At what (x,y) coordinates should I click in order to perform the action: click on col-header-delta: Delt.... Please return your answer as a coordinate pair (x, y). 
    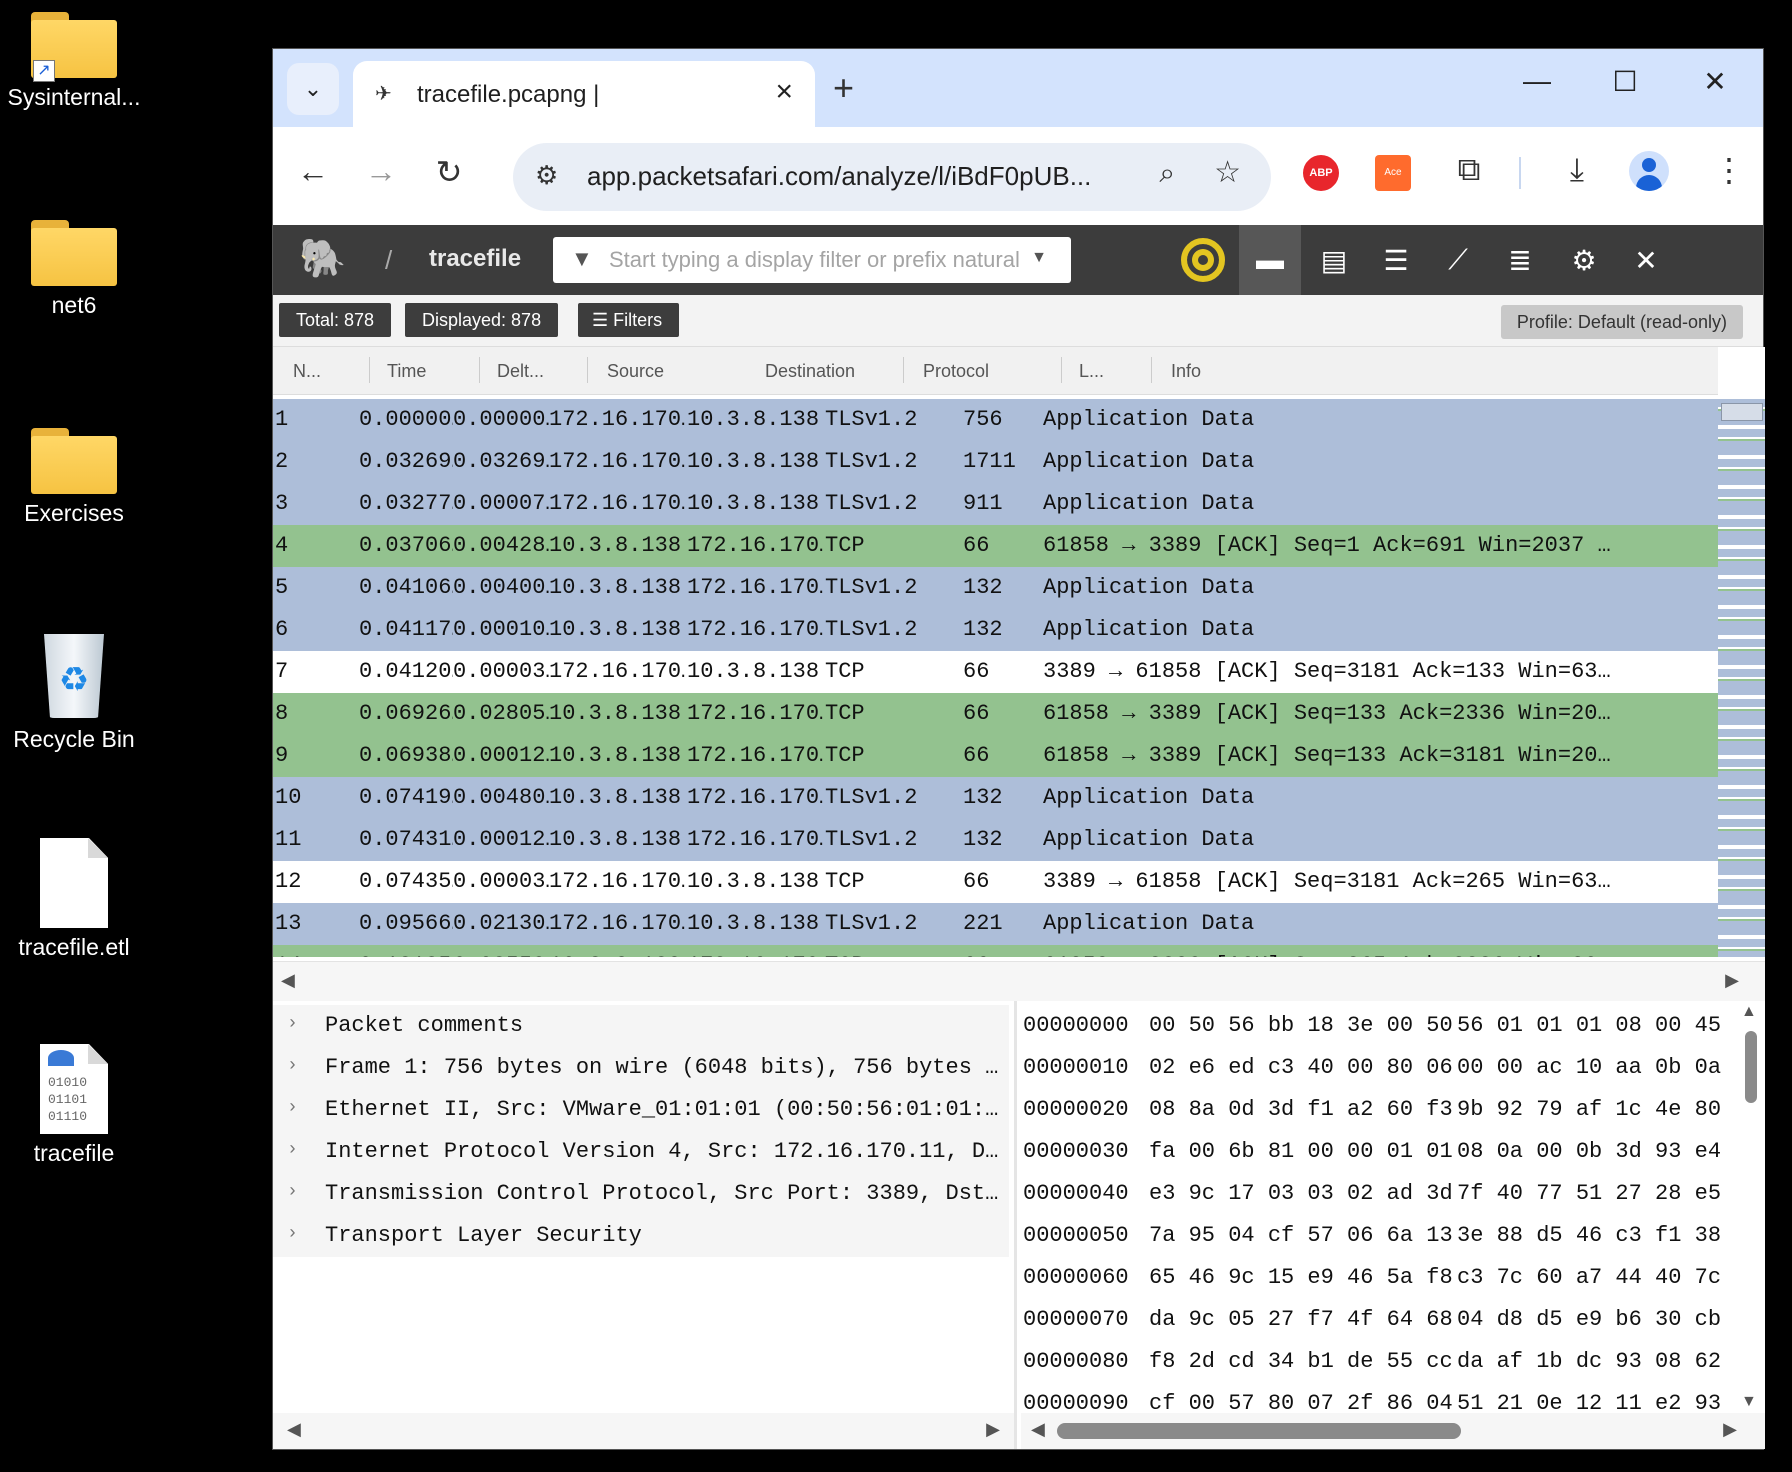
    Looking at the image, I should click on (520, 371).